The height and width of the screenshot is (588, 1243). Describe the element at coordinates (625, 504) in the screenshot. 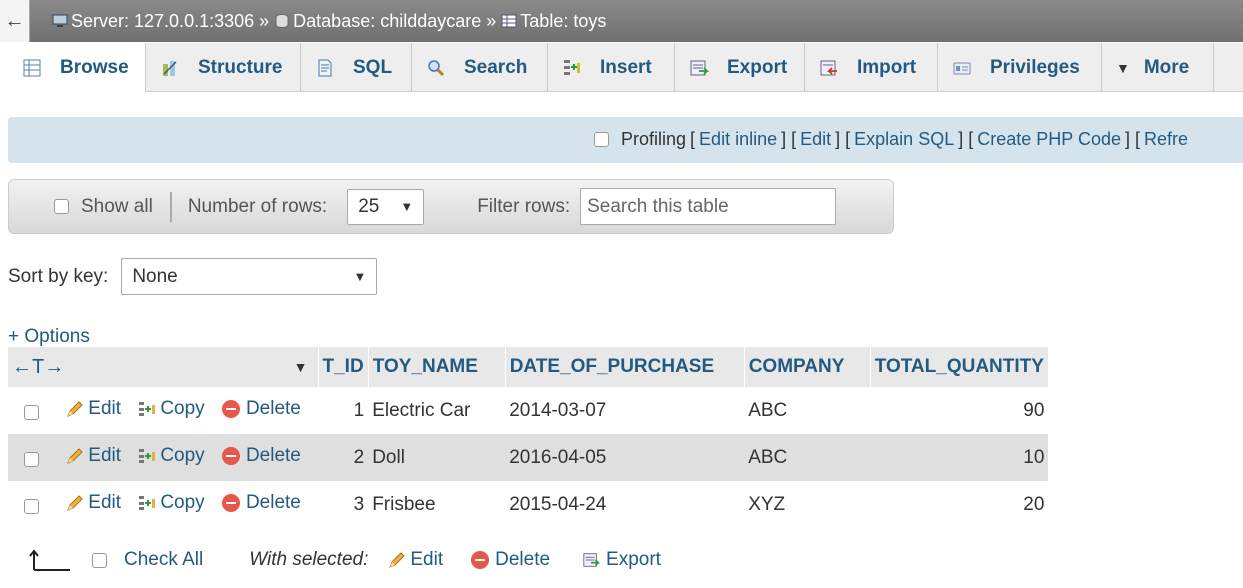

I see `cell-date: 2015-04-24` at that location.